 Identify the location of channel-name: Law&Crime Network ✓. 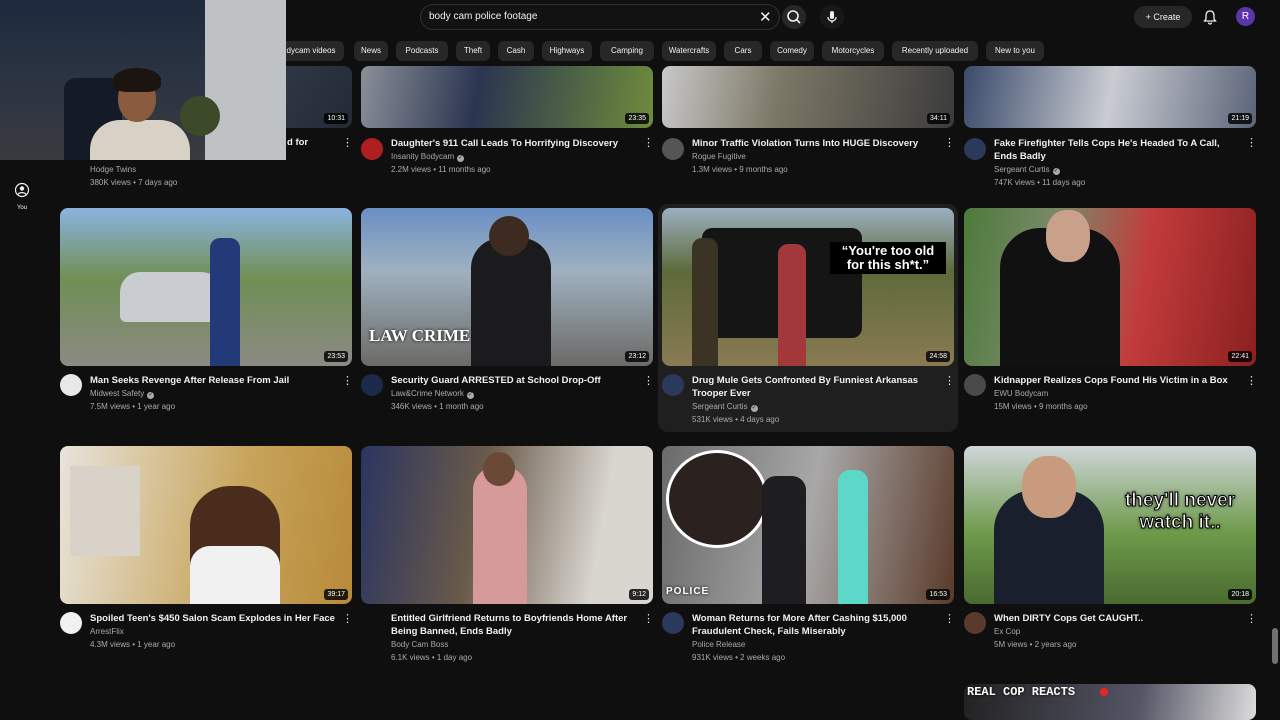
(432, 394).